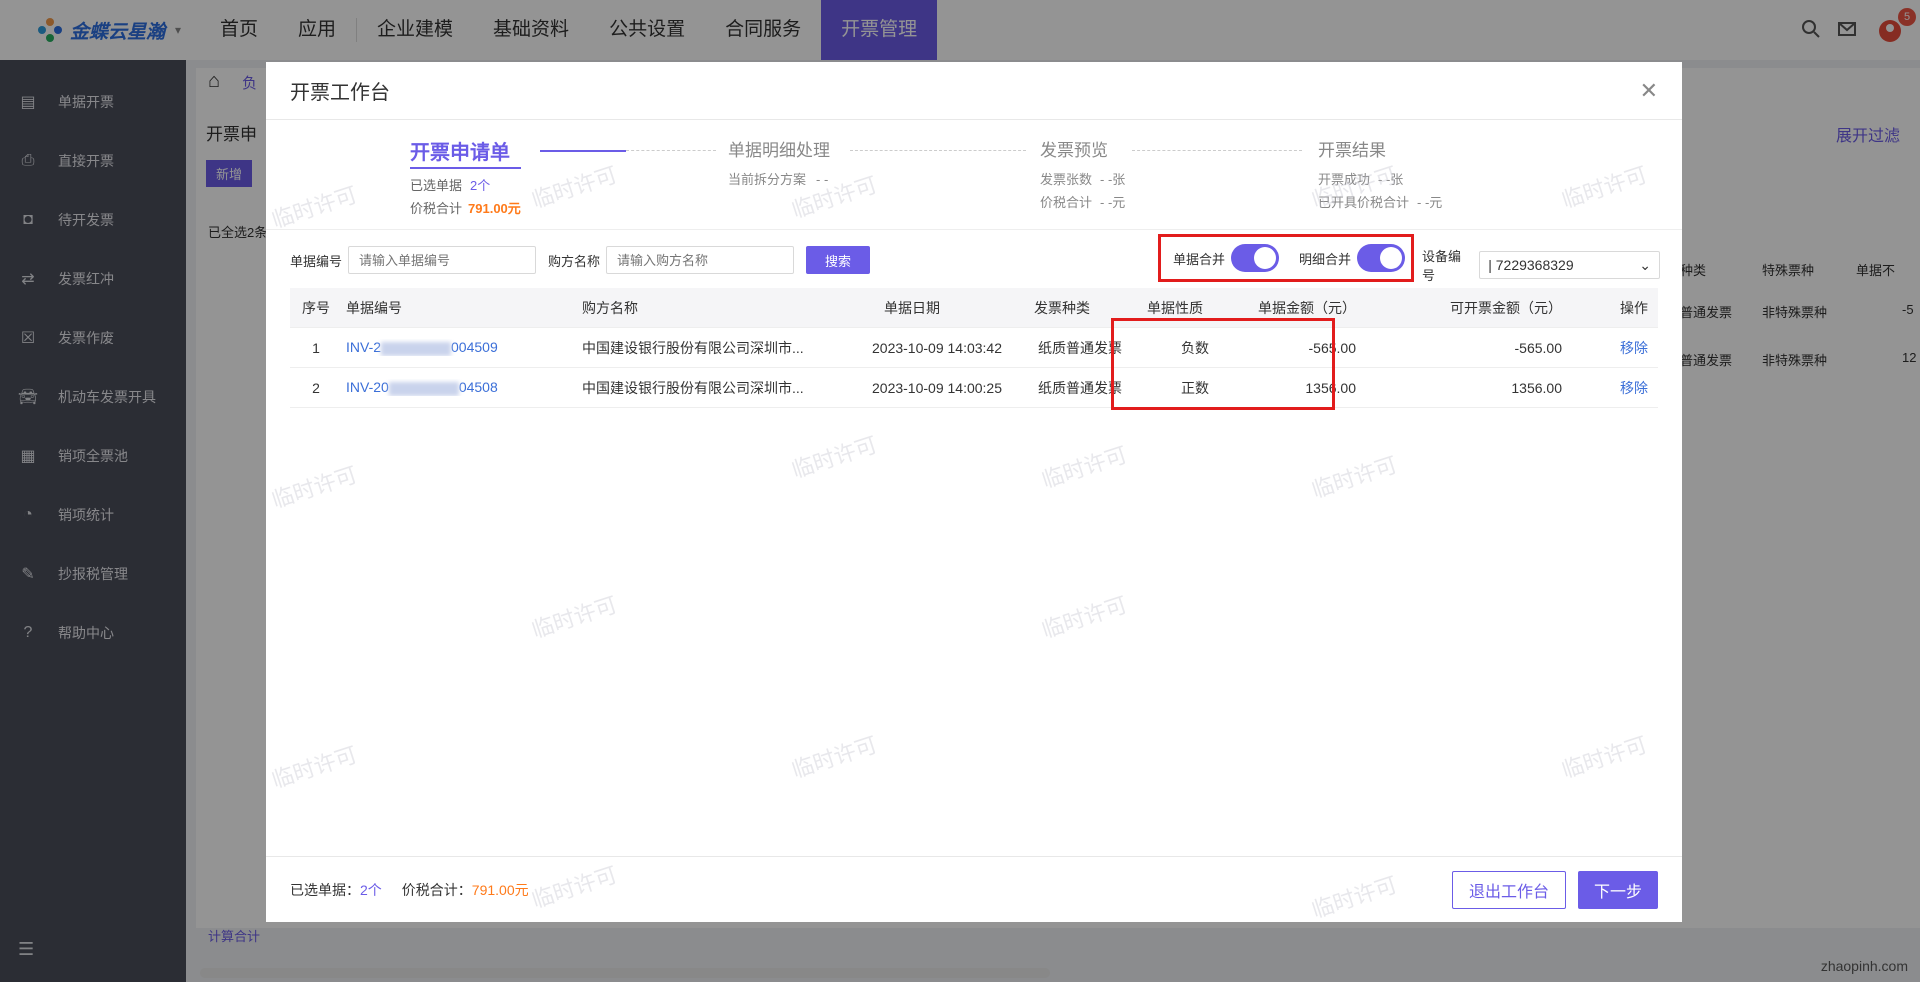  What do you see at coordinates (1083, 202) in the screenshot?
I see `step-row: 价税合计 - -元` at bounding box center [1083, 202].